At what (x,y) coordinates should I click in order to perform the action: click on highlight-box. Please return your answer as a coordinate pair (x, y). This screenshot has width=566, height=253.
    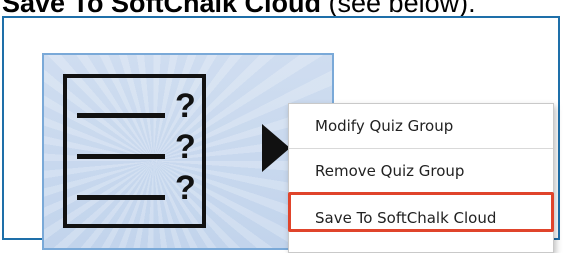
    Looking at the image, I should click on (421, 212).